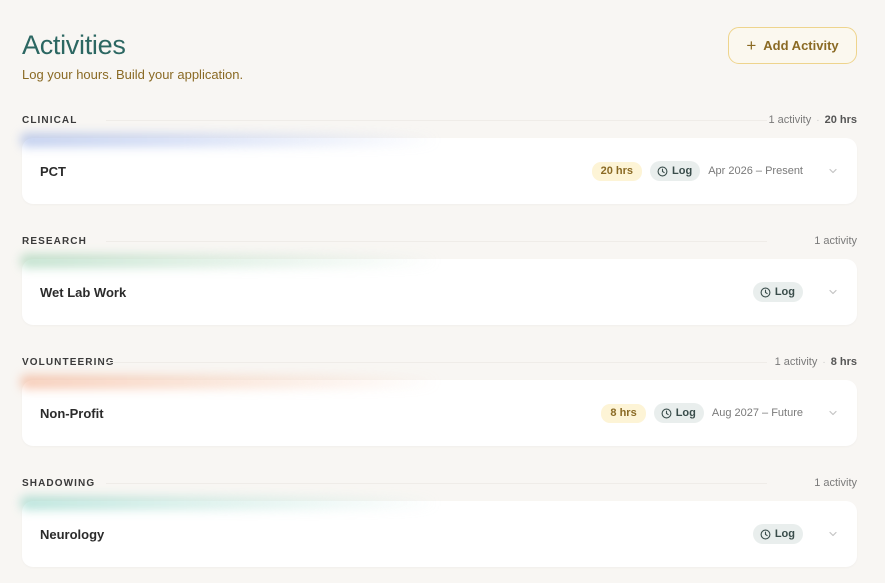  I want to click on section-summary: 1 activity · 20 hrs, so click(812, 120).